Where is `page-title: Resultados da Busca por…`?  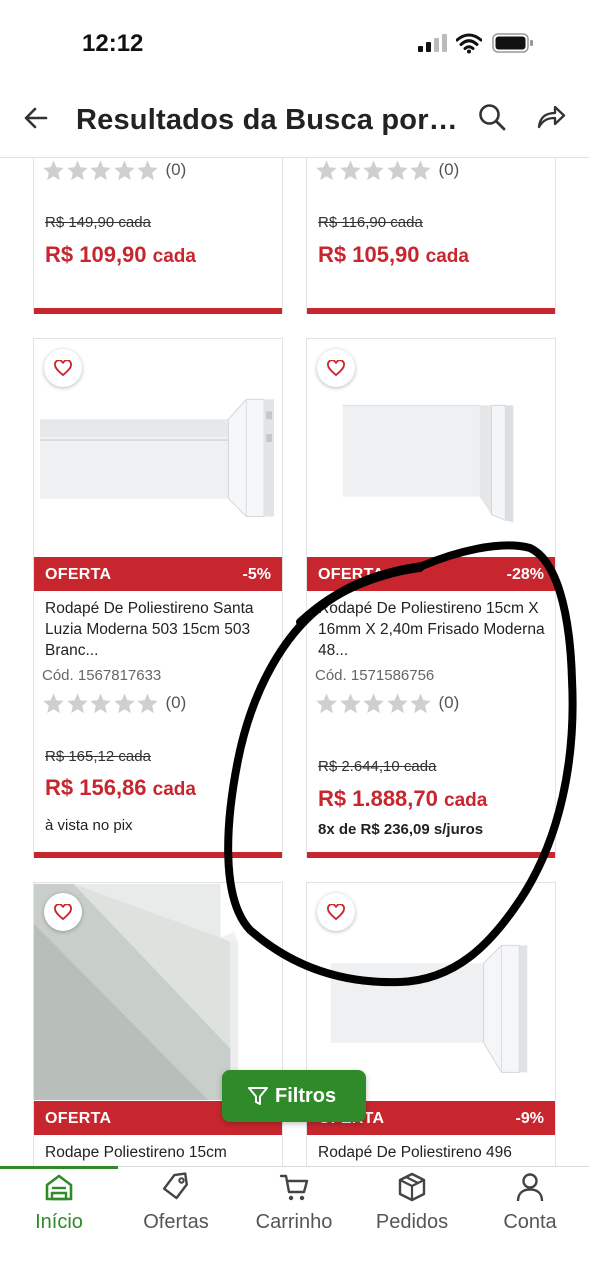 page-title: Resultados da Busca por… is located at coordinates (267, 120).